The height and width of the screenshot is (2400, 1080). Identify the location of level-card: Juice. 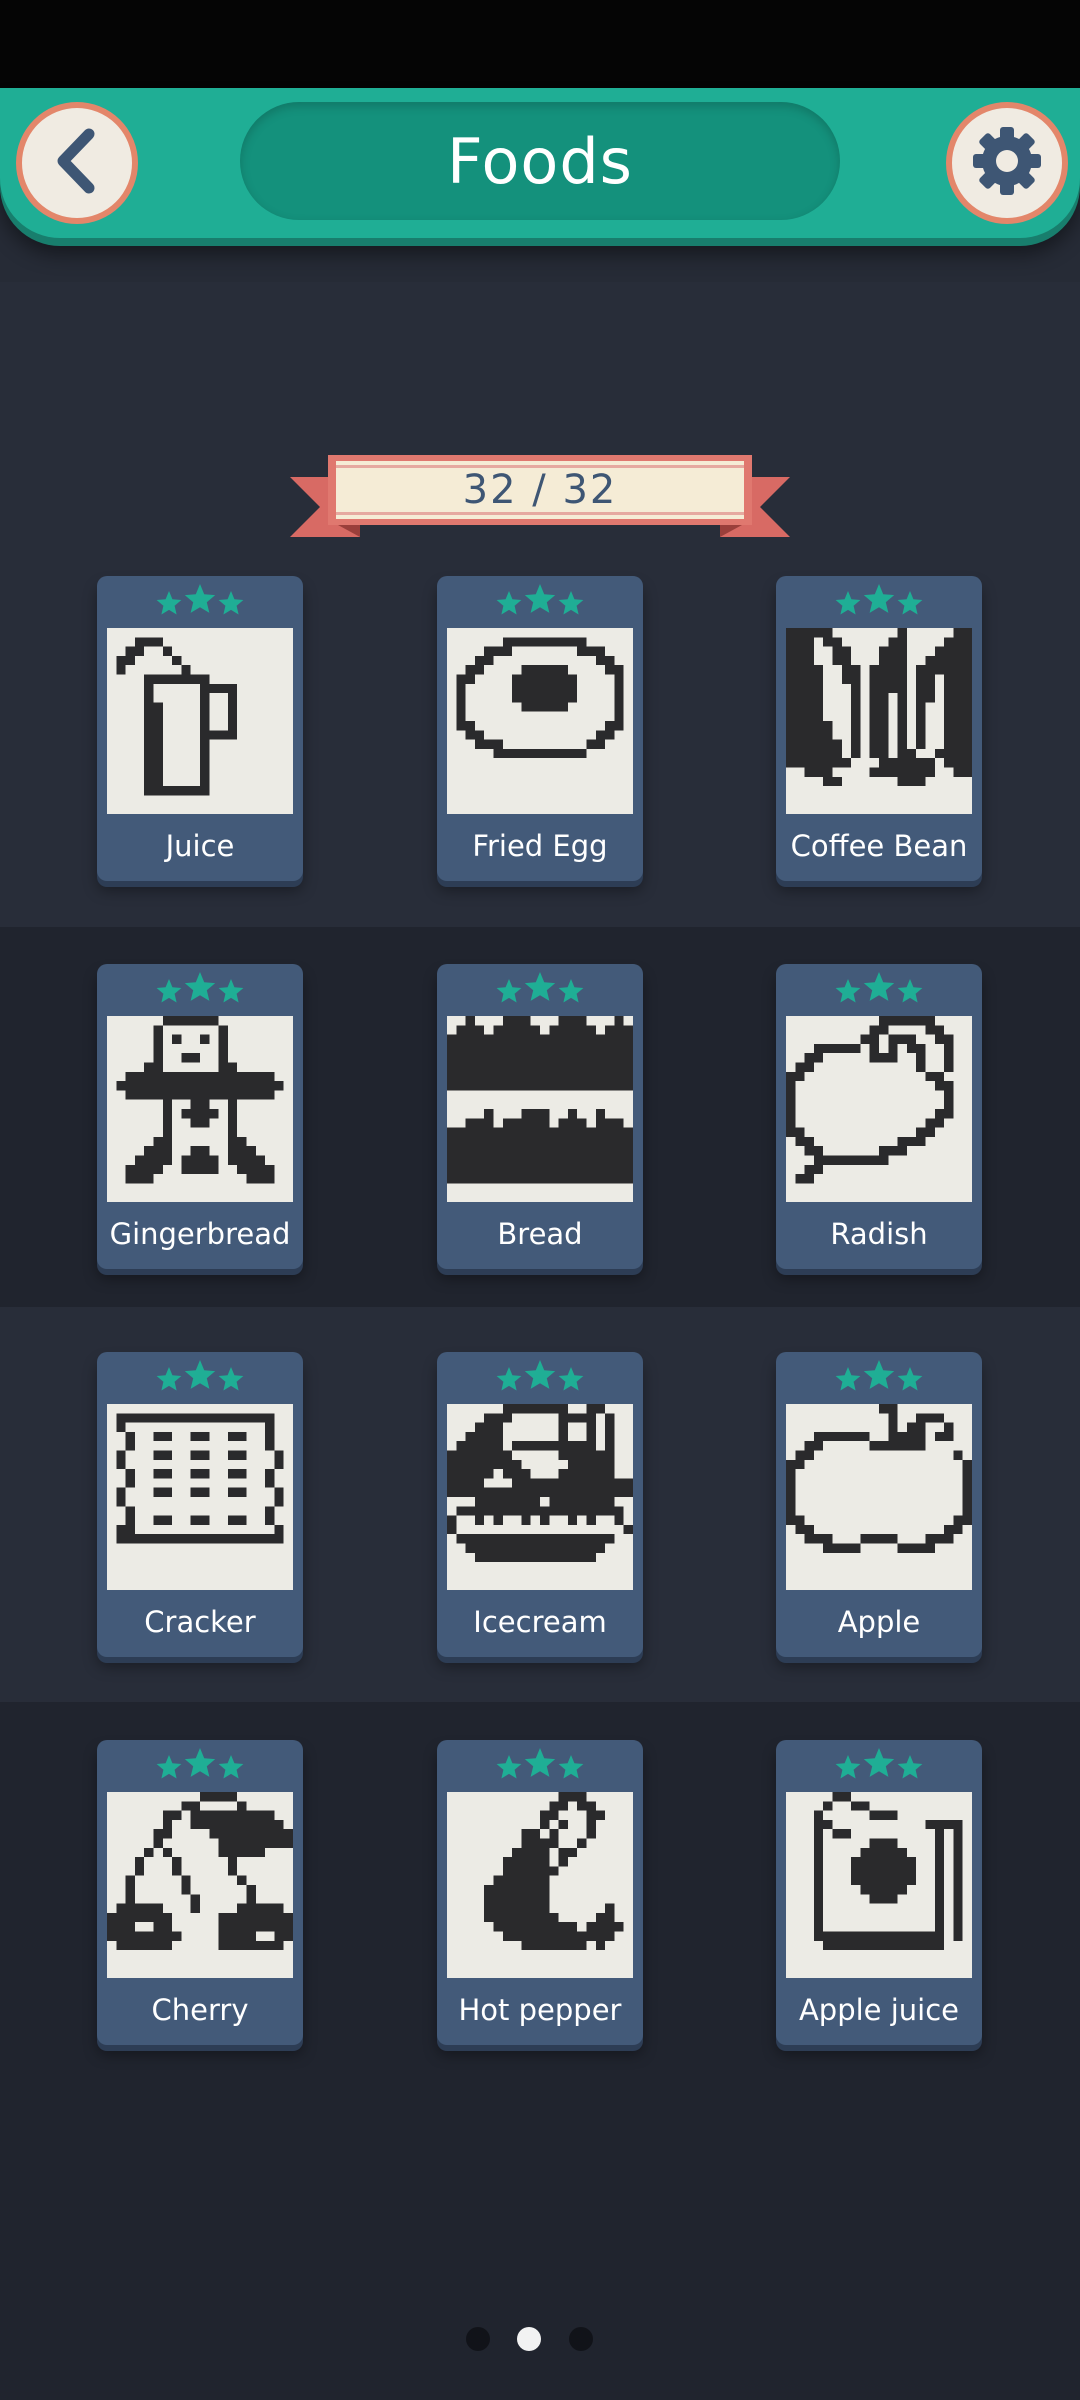
(200, 728).